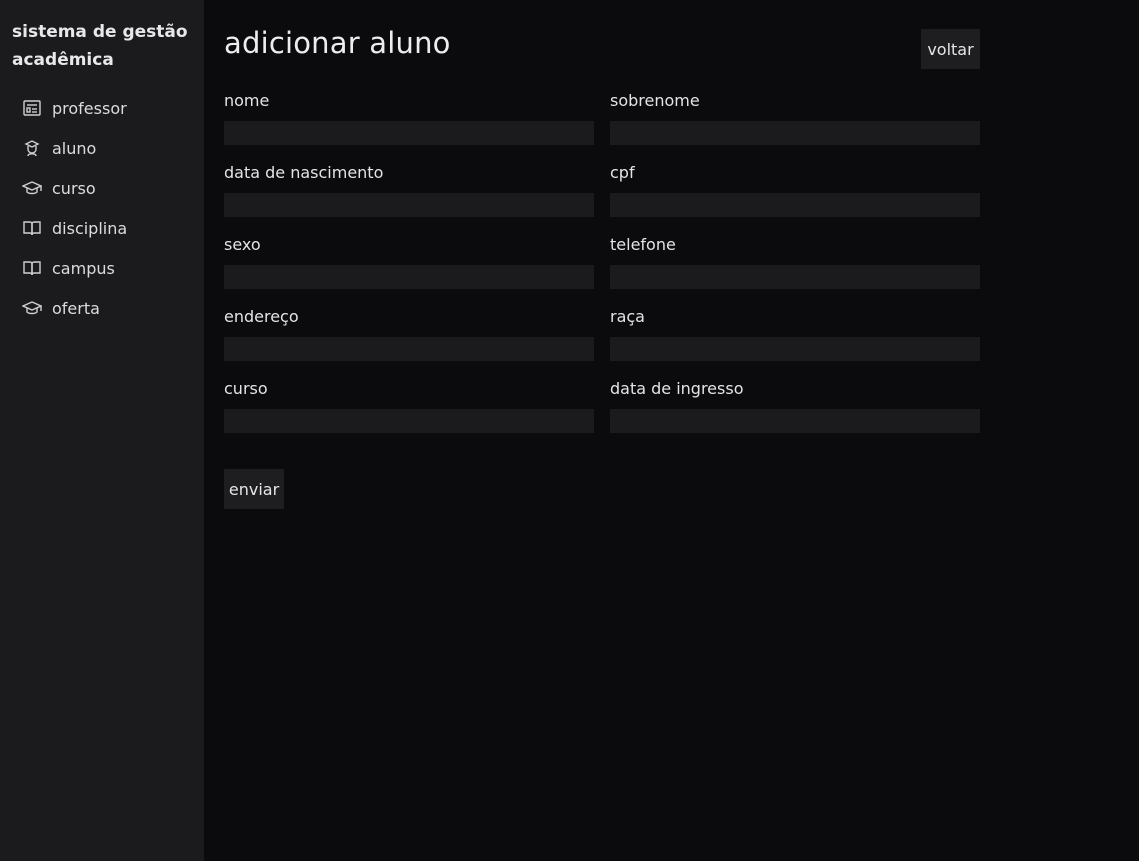  I want to click on raca-input, so click(795, 349).